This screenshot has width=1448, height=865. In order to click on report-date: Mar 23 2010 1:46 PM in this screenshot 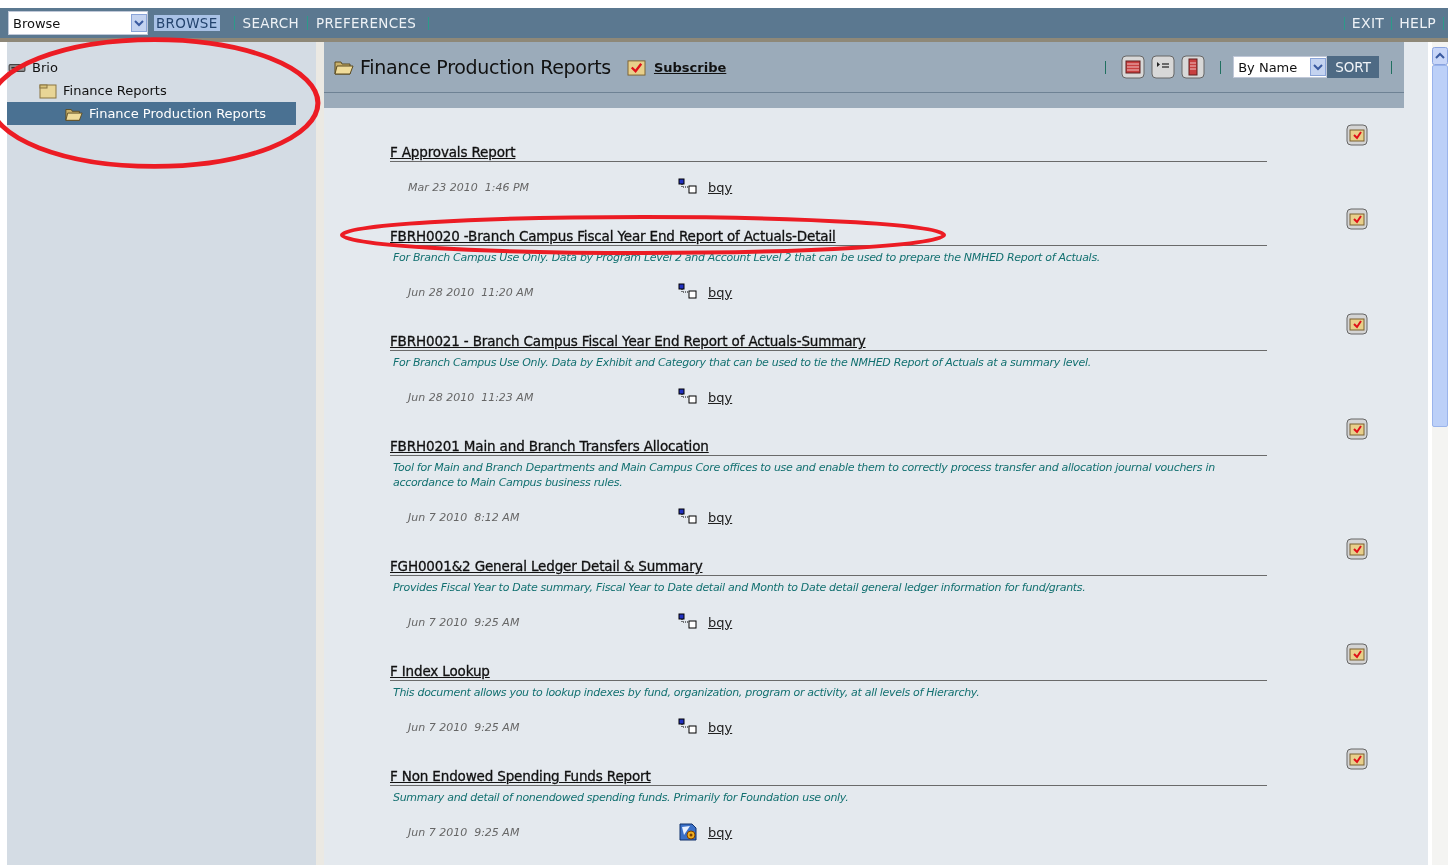, I will do `click(469, 187)`.